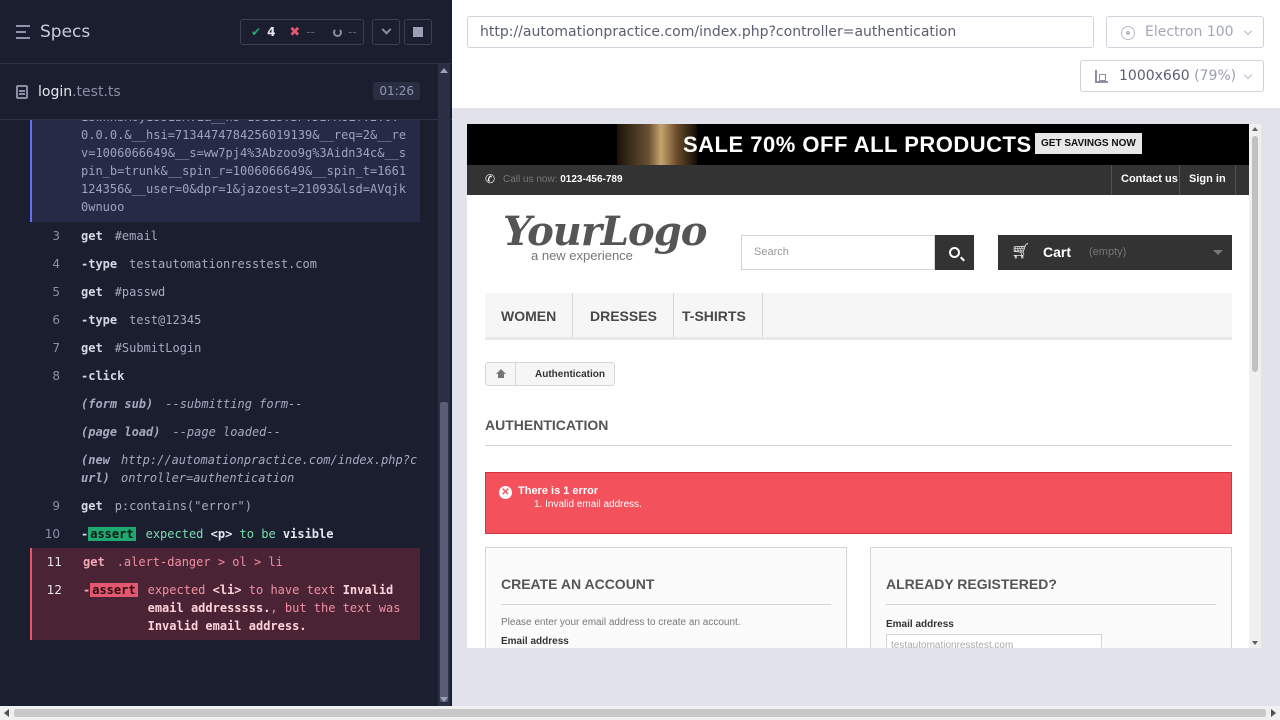 The width and height of the screenshot is (1280, 720). Describe the element at coordinates (563, 179) in the screenshot. I see `call-us: Call us now: 0123-456-789` at that location.